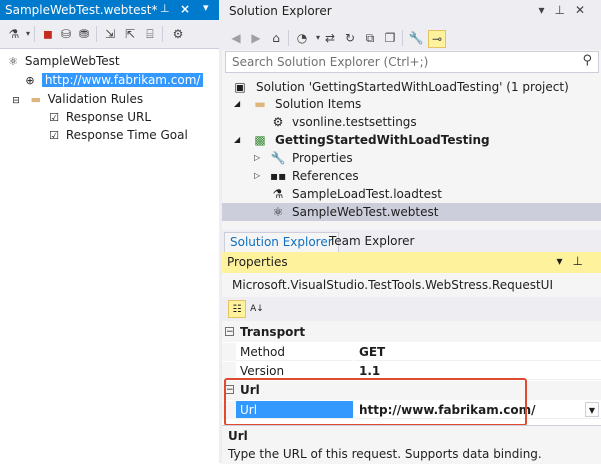 The height and width of the screenshot is (464, 601). Describe the element at coordinates (411, 176) in the screenshot. I see `tree-references: ▷ ▪▪ References` at that location.